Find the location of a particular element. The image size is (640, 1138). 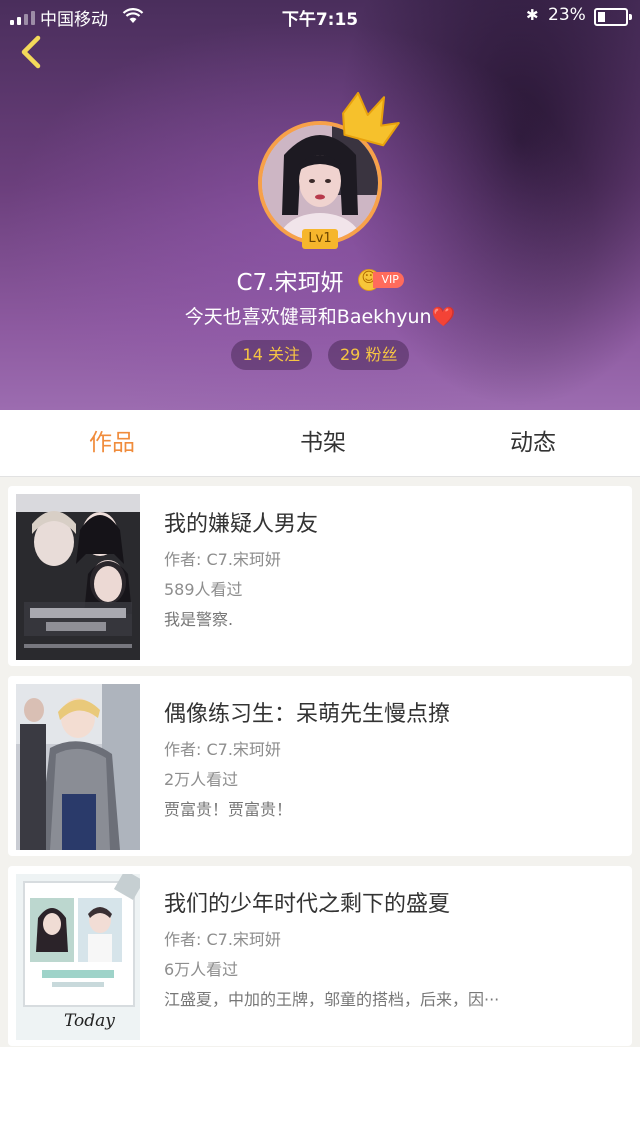

battery-icon is located at coordinates (613, 17).